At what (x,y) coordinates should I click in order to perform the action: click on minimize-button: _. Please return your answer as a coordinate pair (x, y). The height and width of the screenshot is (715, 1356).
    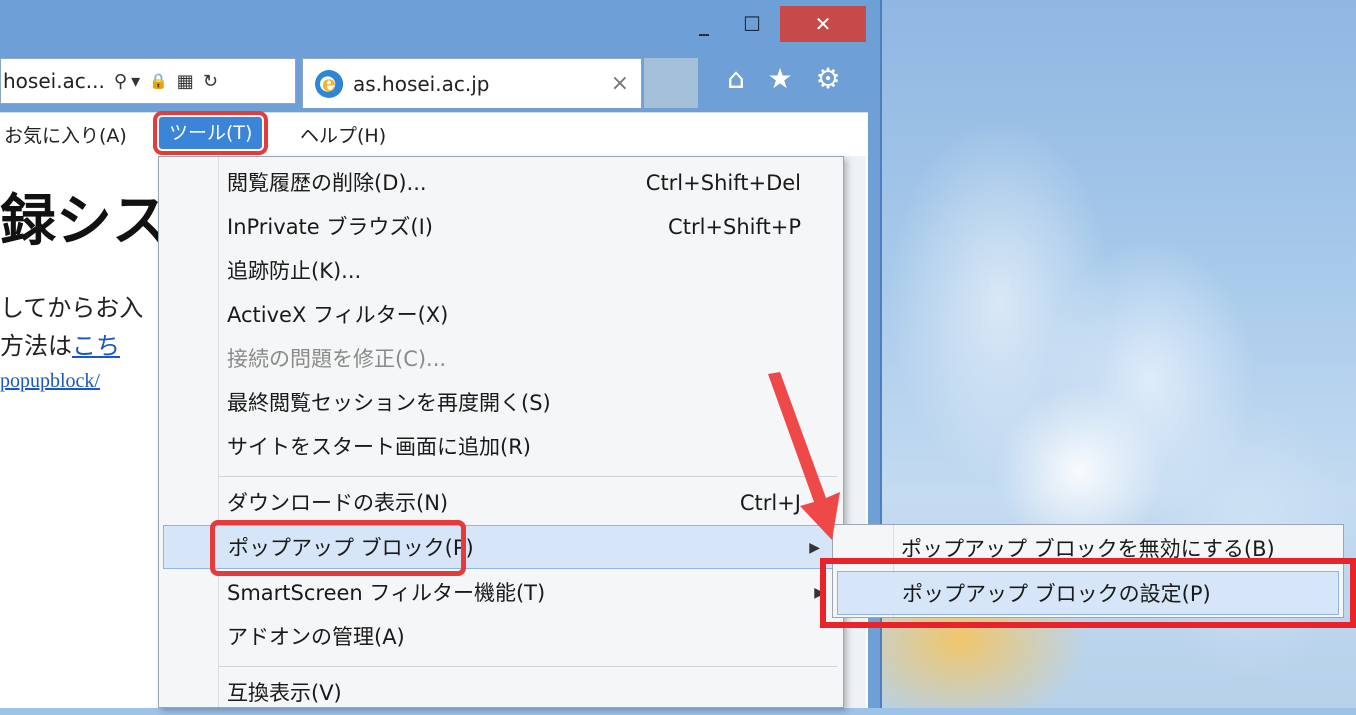
    Looking at the image, I should click on (704, 24).